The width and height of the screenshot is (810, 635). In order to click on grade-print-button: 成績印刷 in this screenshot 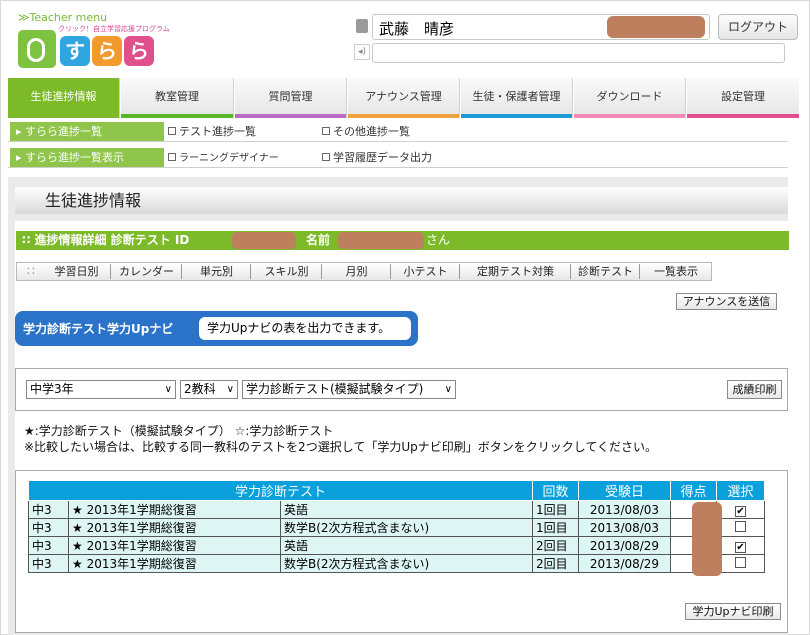, I will do `click(754, 389)`.